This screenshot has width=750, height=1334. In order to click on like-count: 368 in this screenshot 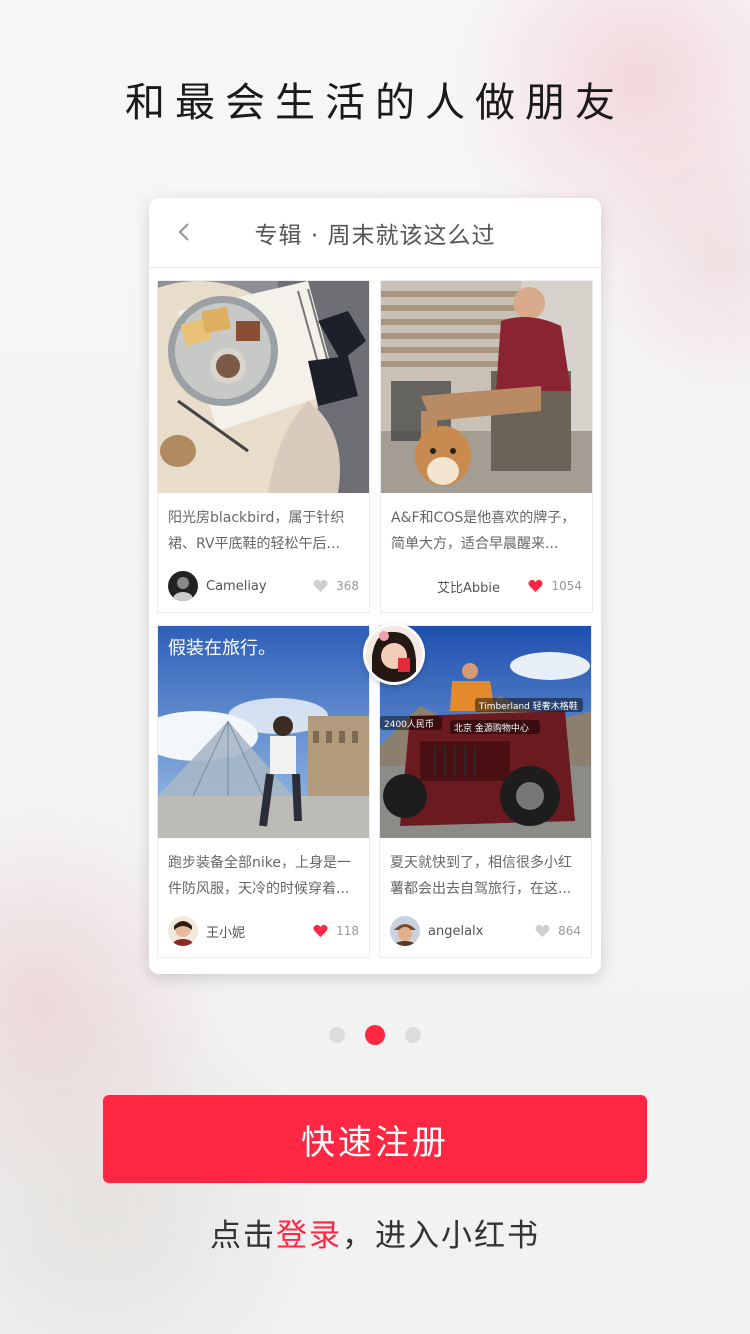, I will do `click(336, 586)`.